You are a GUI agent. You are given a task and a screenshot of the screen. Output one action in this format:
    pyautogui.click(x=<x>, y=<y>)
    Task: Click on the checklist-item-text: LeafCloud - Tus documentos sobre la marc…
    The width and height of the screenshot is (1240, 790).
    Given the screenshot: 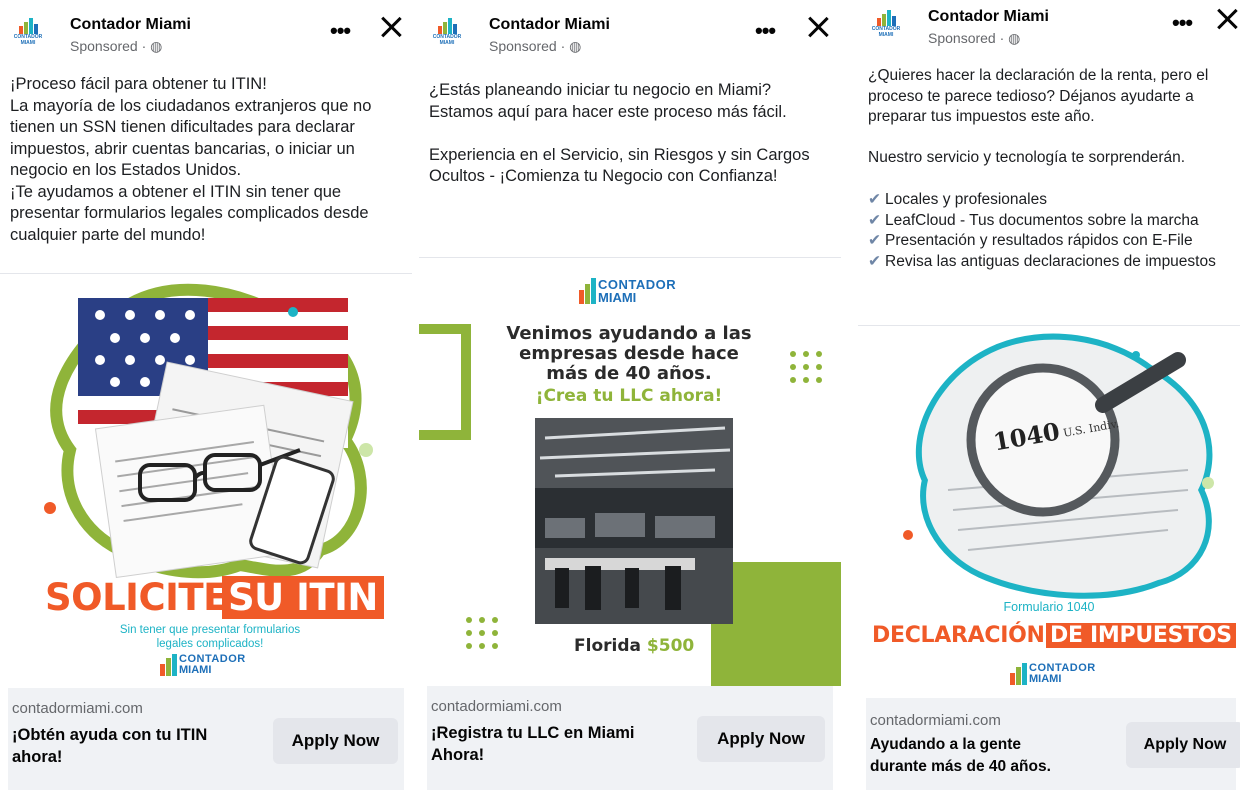 What is the action you would take?
    pyautogui.click(x=1042, y=220)
    